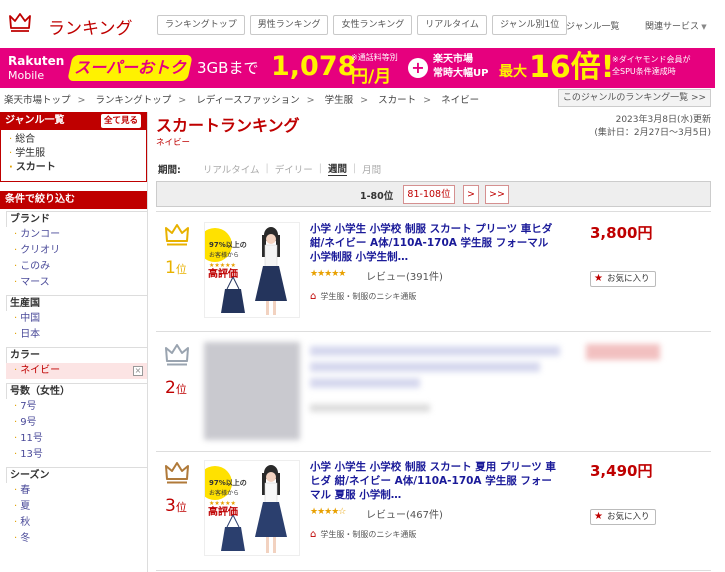  I want to click on genre-ranking-list-button: このジャンルのランキング一覧 >>, so click(634, 98).